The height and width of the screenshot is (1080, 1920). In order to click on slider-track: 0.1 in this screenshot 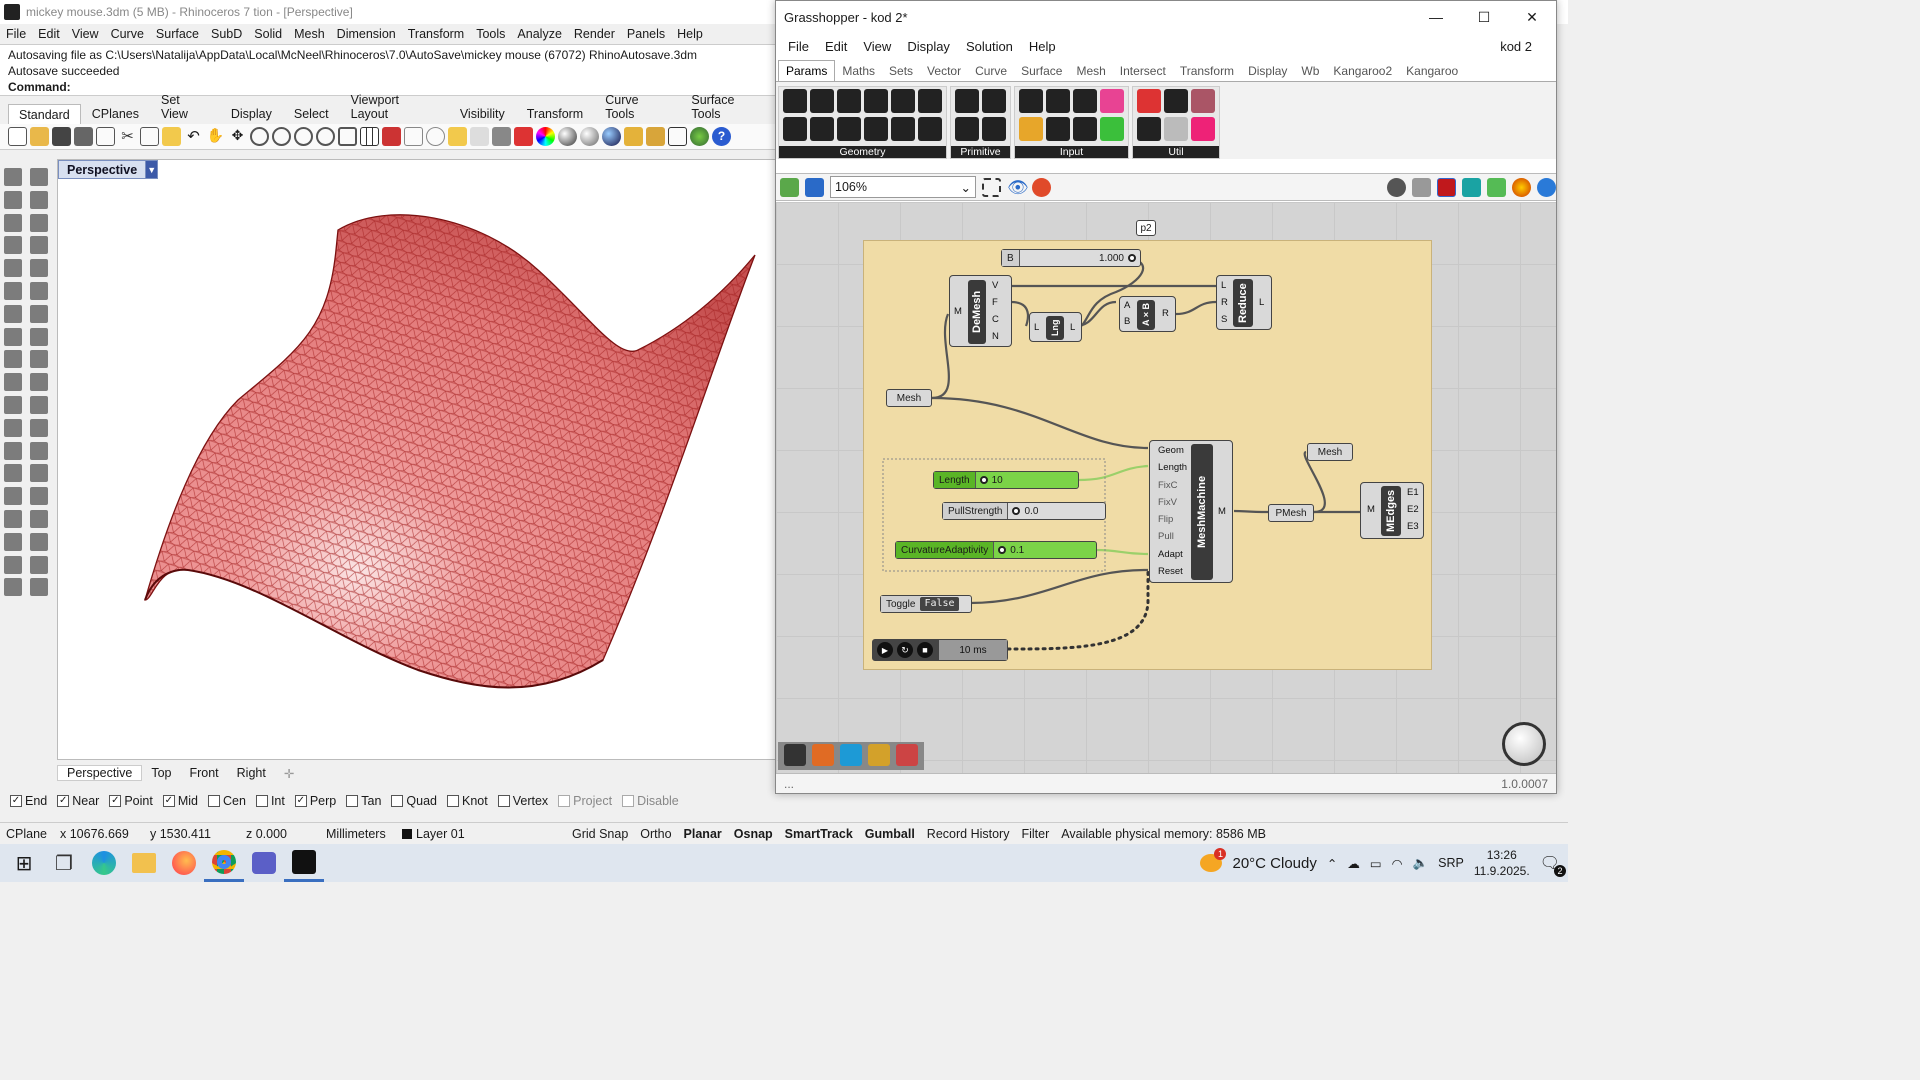, I will do `click(1045, 550)`.